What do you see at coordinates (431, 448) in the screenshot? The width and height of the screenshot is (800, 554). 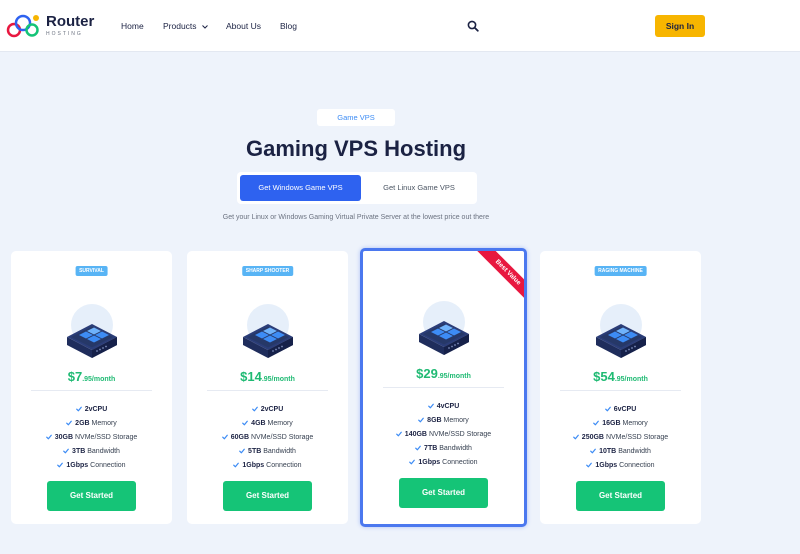 I see `feature-value: 7TB` at bounding box center [431, 448].